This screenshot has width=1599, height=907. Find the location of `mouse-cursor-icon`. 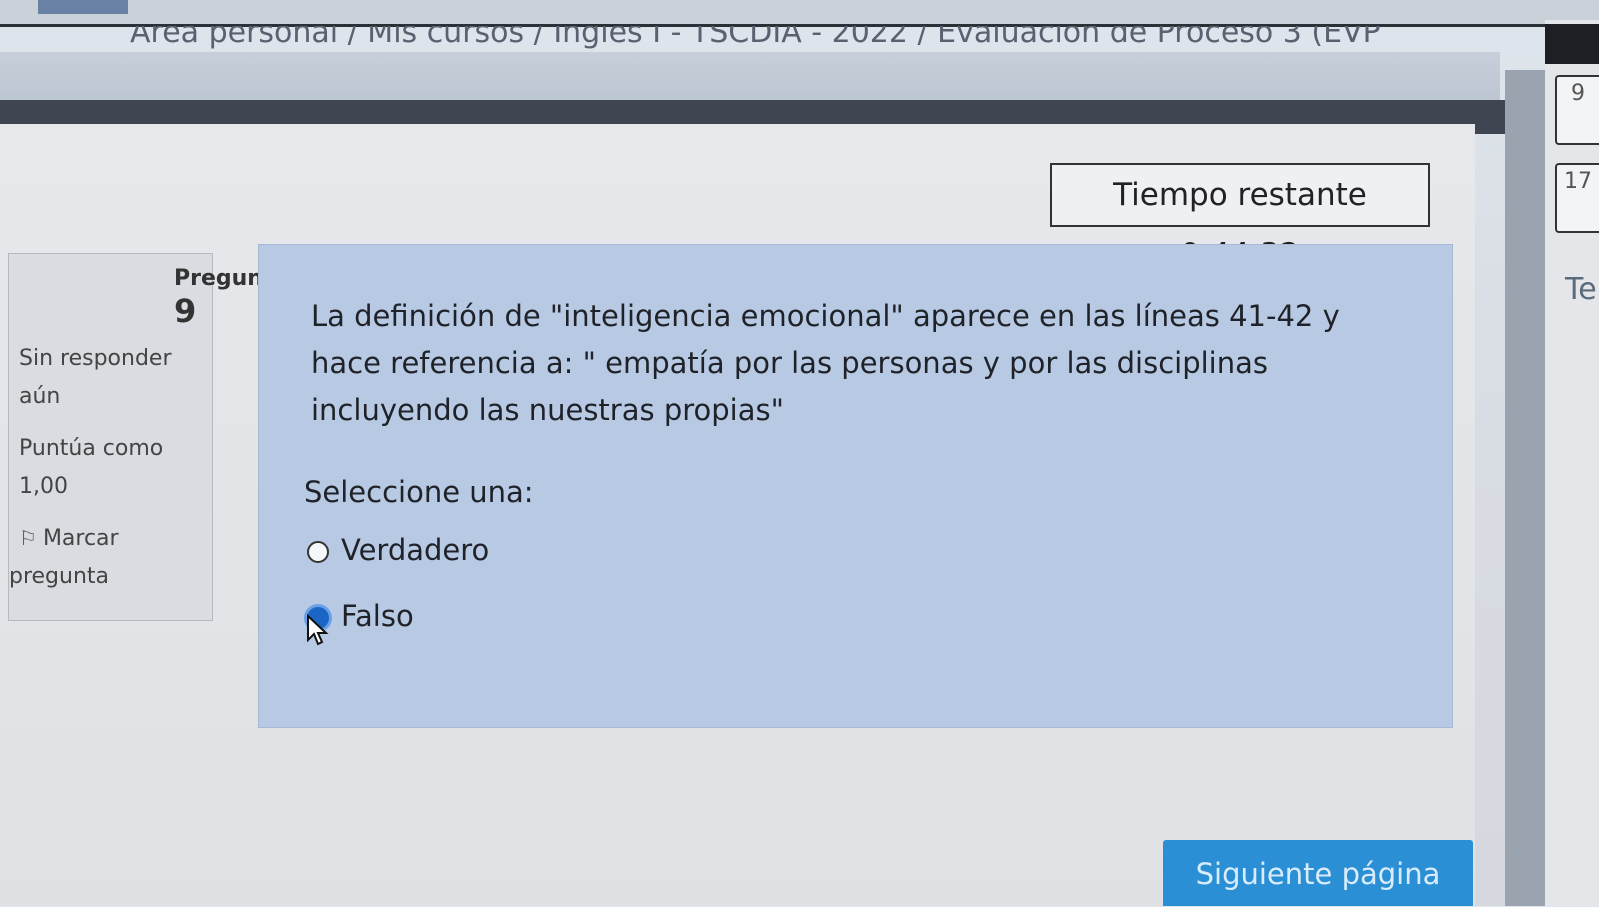

mouse-cursor-icon is located at coordinates (318, 630).